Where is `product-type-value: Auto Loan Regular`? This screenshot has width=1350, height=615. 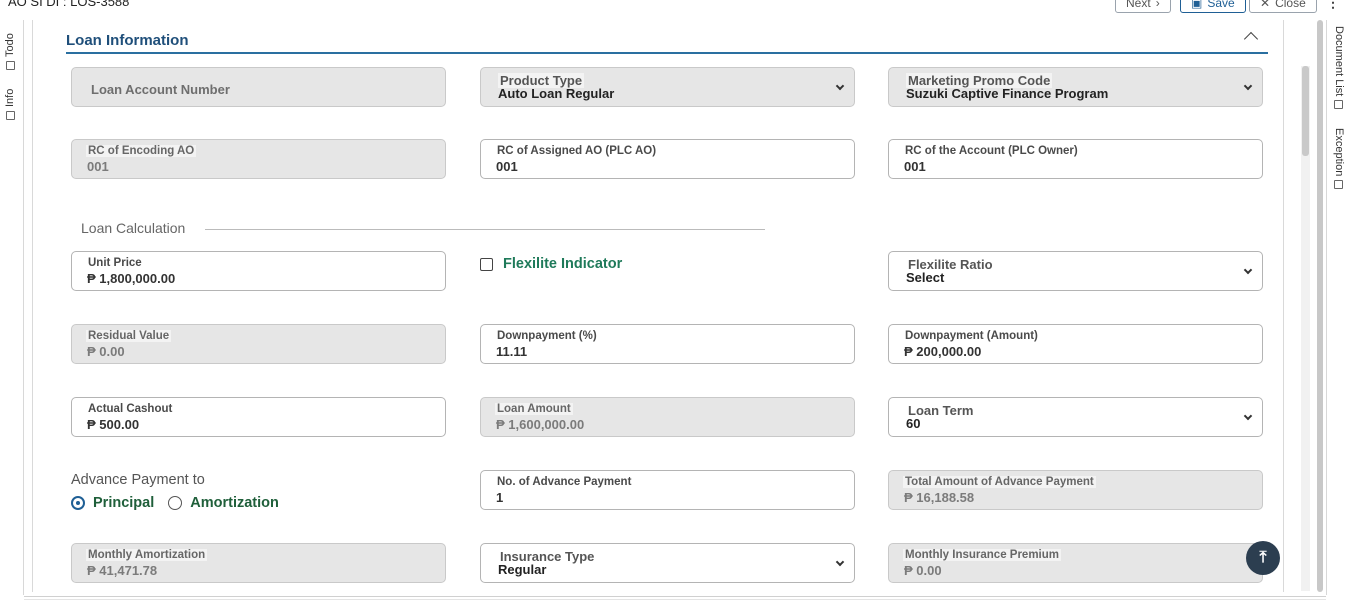 product-type-value: Auto Loan Regular is located at coordinates (556, 93).